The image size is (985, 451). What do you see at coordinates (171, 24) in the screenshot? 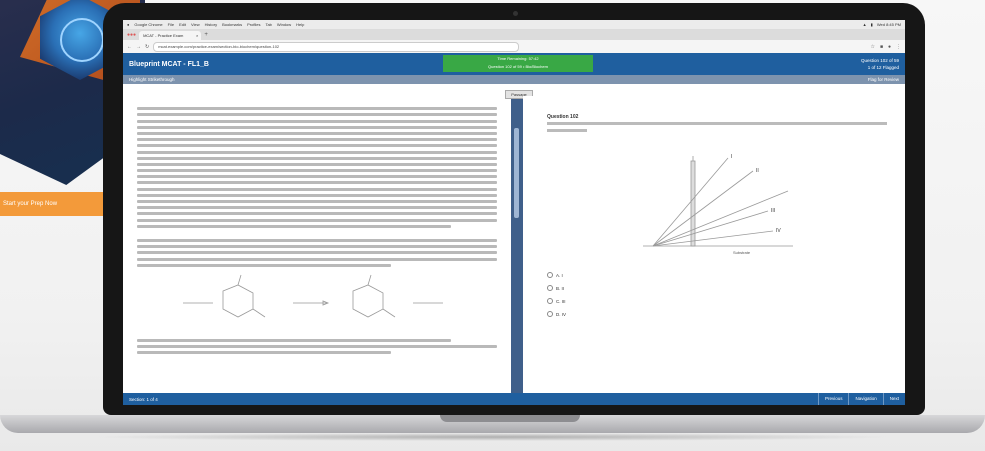
I see `os-menu-item: File` at bounding box center [171, 24].